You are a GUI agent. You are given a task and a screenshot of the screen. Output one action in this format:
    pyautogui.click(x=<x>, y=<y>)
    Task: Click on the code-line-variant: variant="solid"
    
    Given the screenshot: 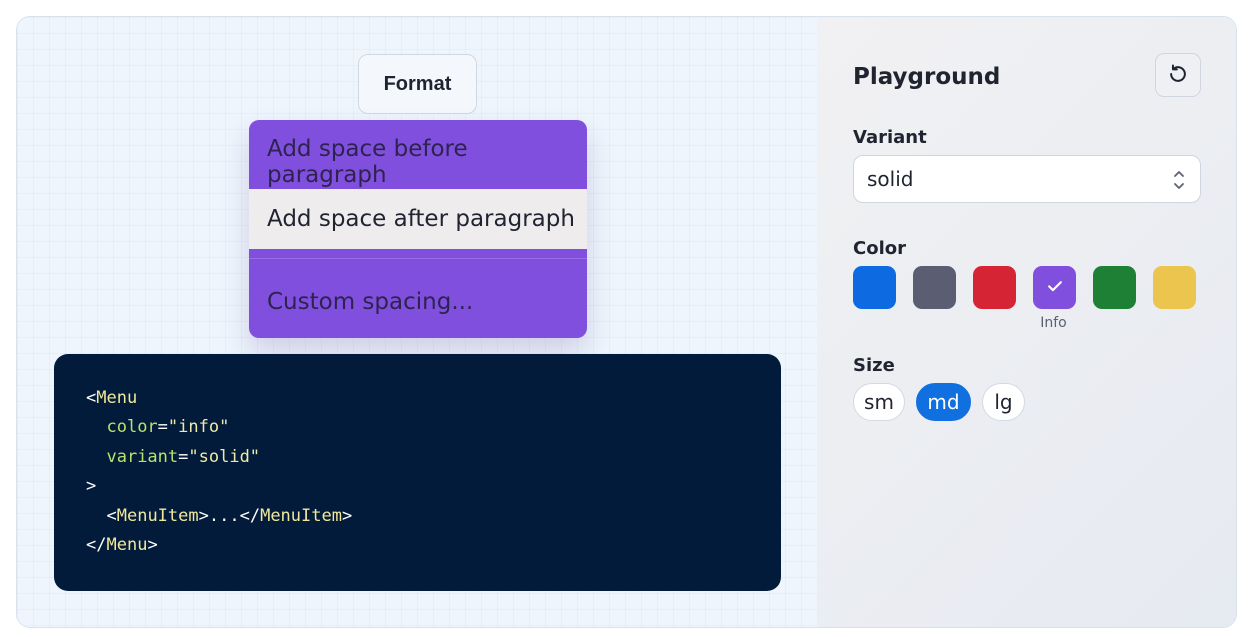 What is the action you would take?
    pyautogui.click(x=183, y=456)
    